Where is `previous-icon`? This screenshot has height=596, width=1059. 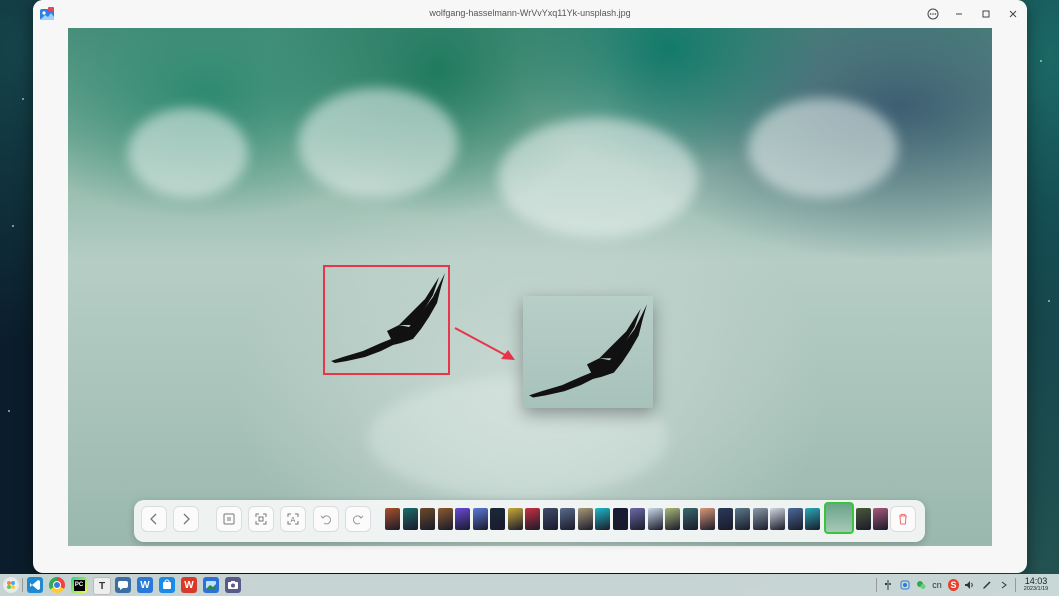 previous-icon is located at coordinates (154, 519).